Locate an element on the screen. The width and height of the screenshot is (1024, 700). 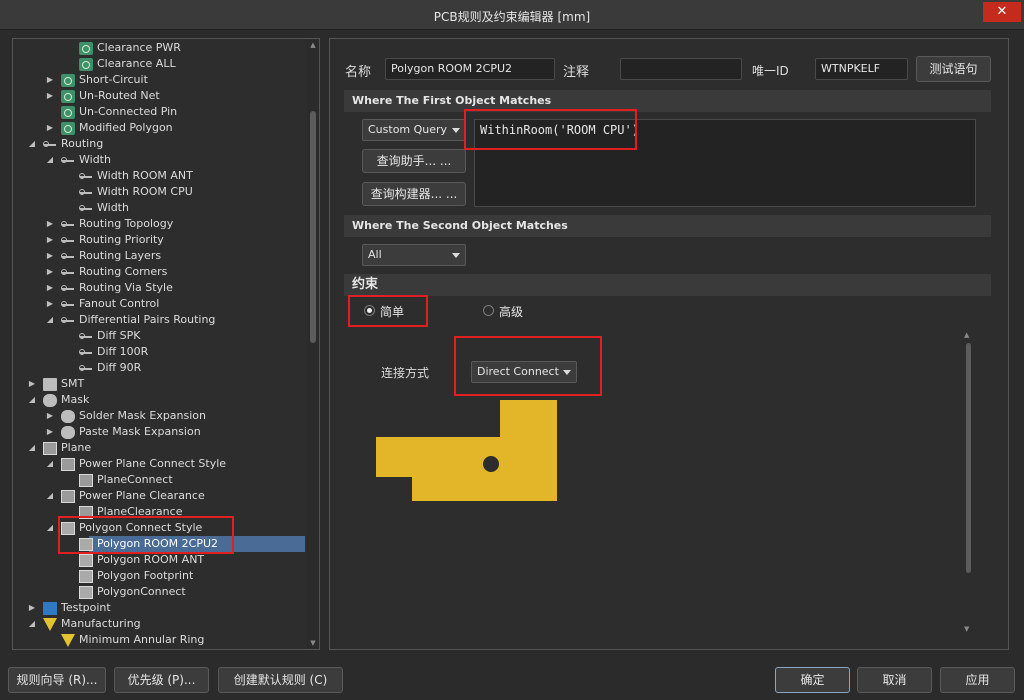
tree-item: Polygon ROOM ANT is located at coordinates (159, 560).